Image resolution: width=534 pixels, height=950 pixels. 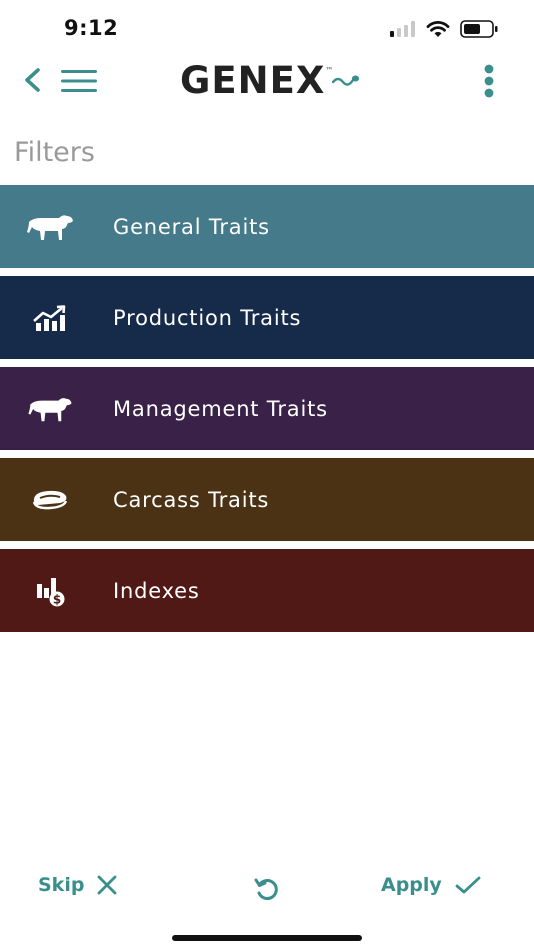 I want to click on genex-logo: GENEX ™, so click(x=270, y=80).